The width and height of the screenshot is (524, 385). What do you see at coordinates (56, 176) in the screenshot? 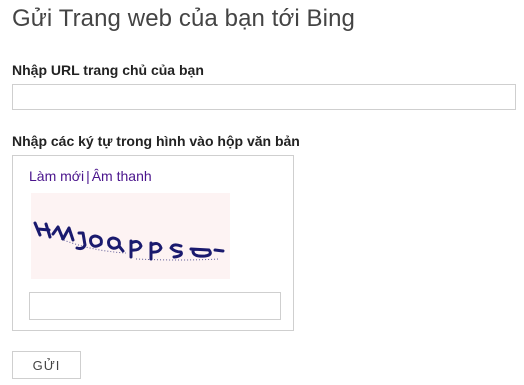
I see `refresh-captcha-link: Làm mới` at bounding box center [56, 176].